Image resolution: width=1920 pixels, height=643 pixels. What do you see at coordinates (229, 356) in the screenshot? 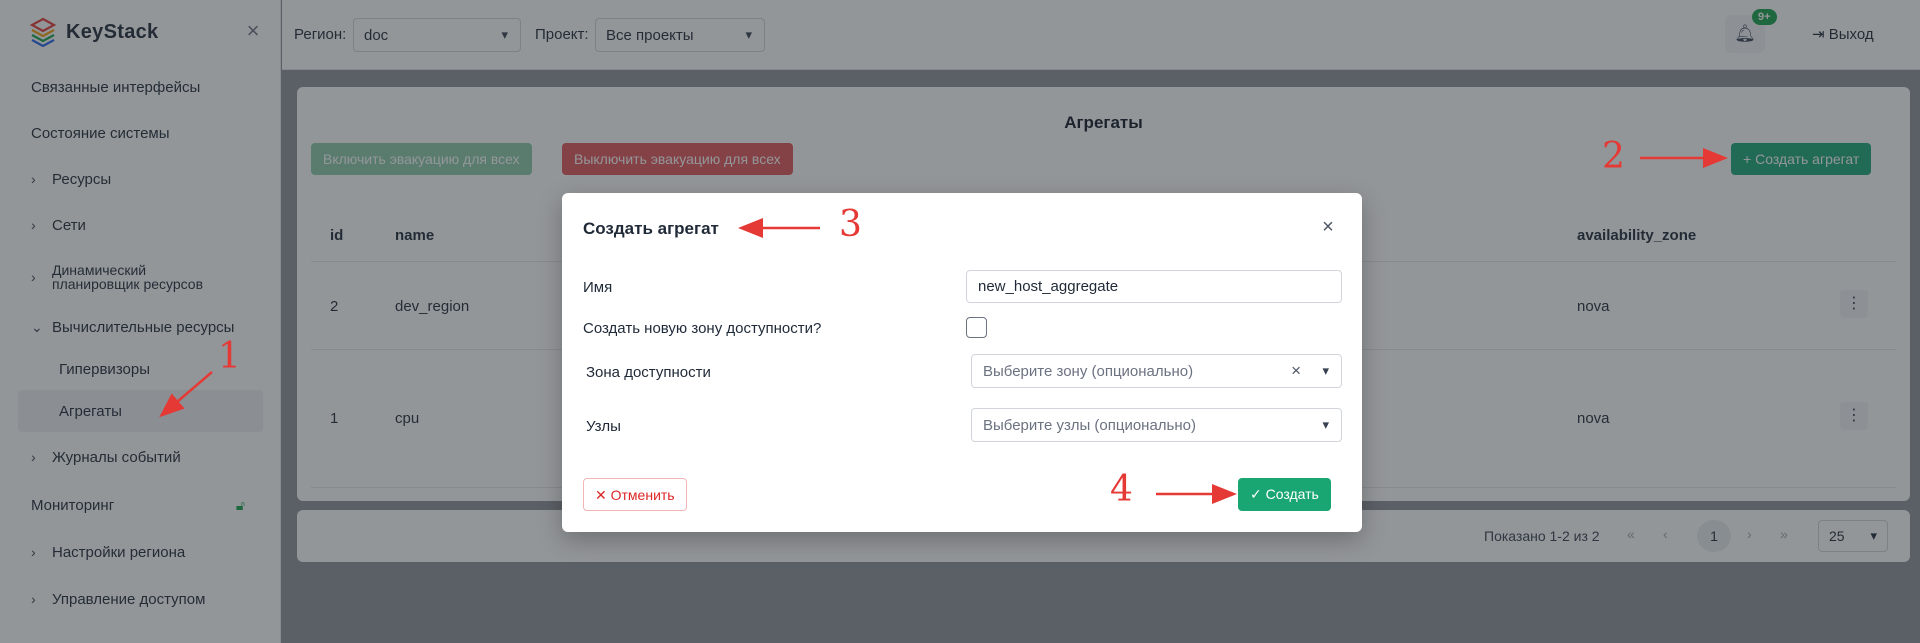
I see `annotation-number-1: 1` at bounding box center [229, 356].